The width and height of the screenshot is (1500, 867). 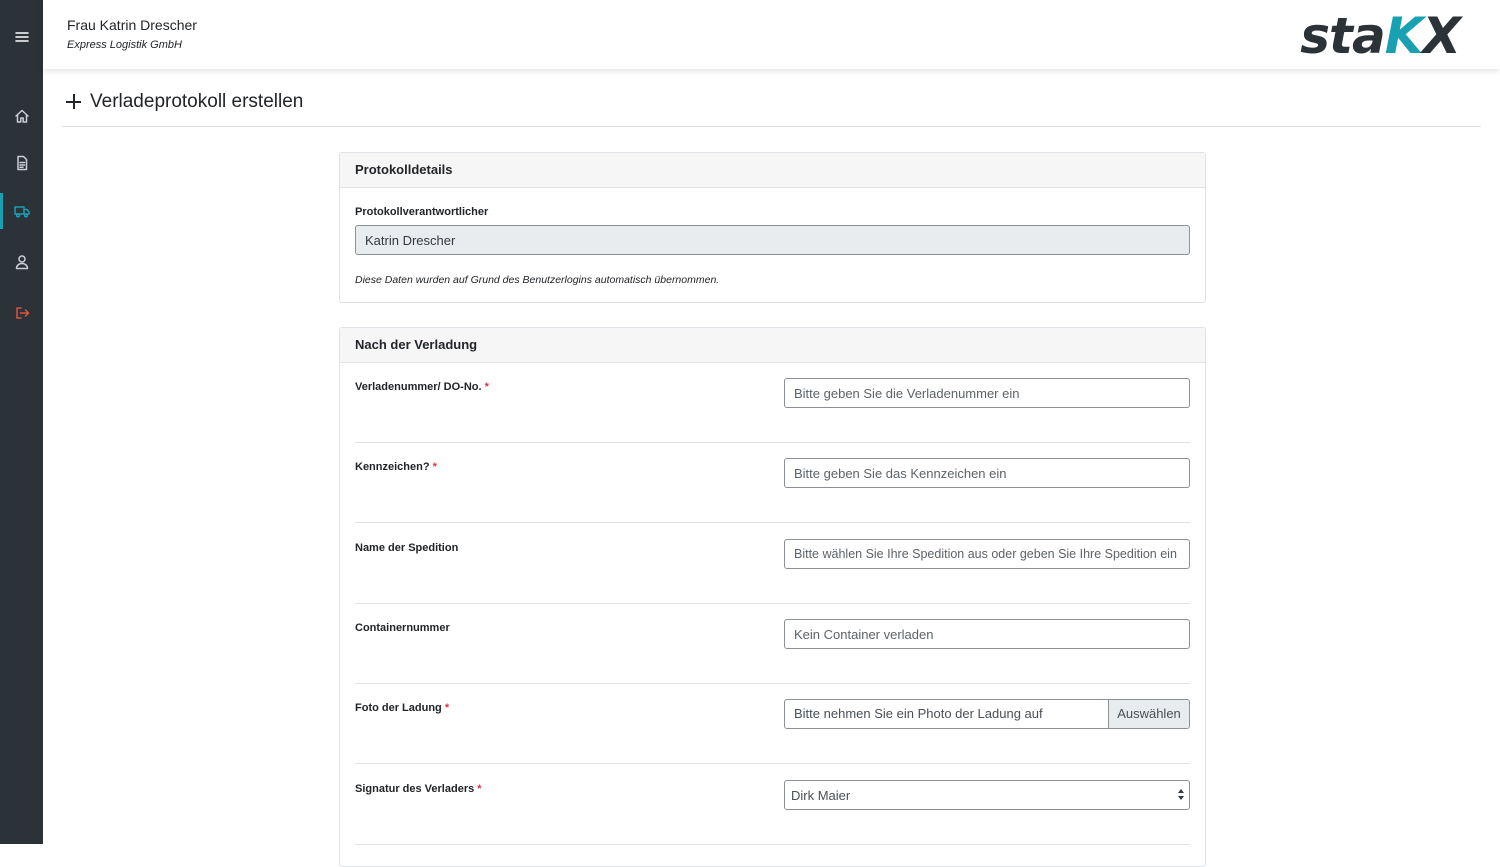 I want to click on form-row-loader-signature: Signatur des Verladers * Dirk Maier, so click(x=772, y=805).